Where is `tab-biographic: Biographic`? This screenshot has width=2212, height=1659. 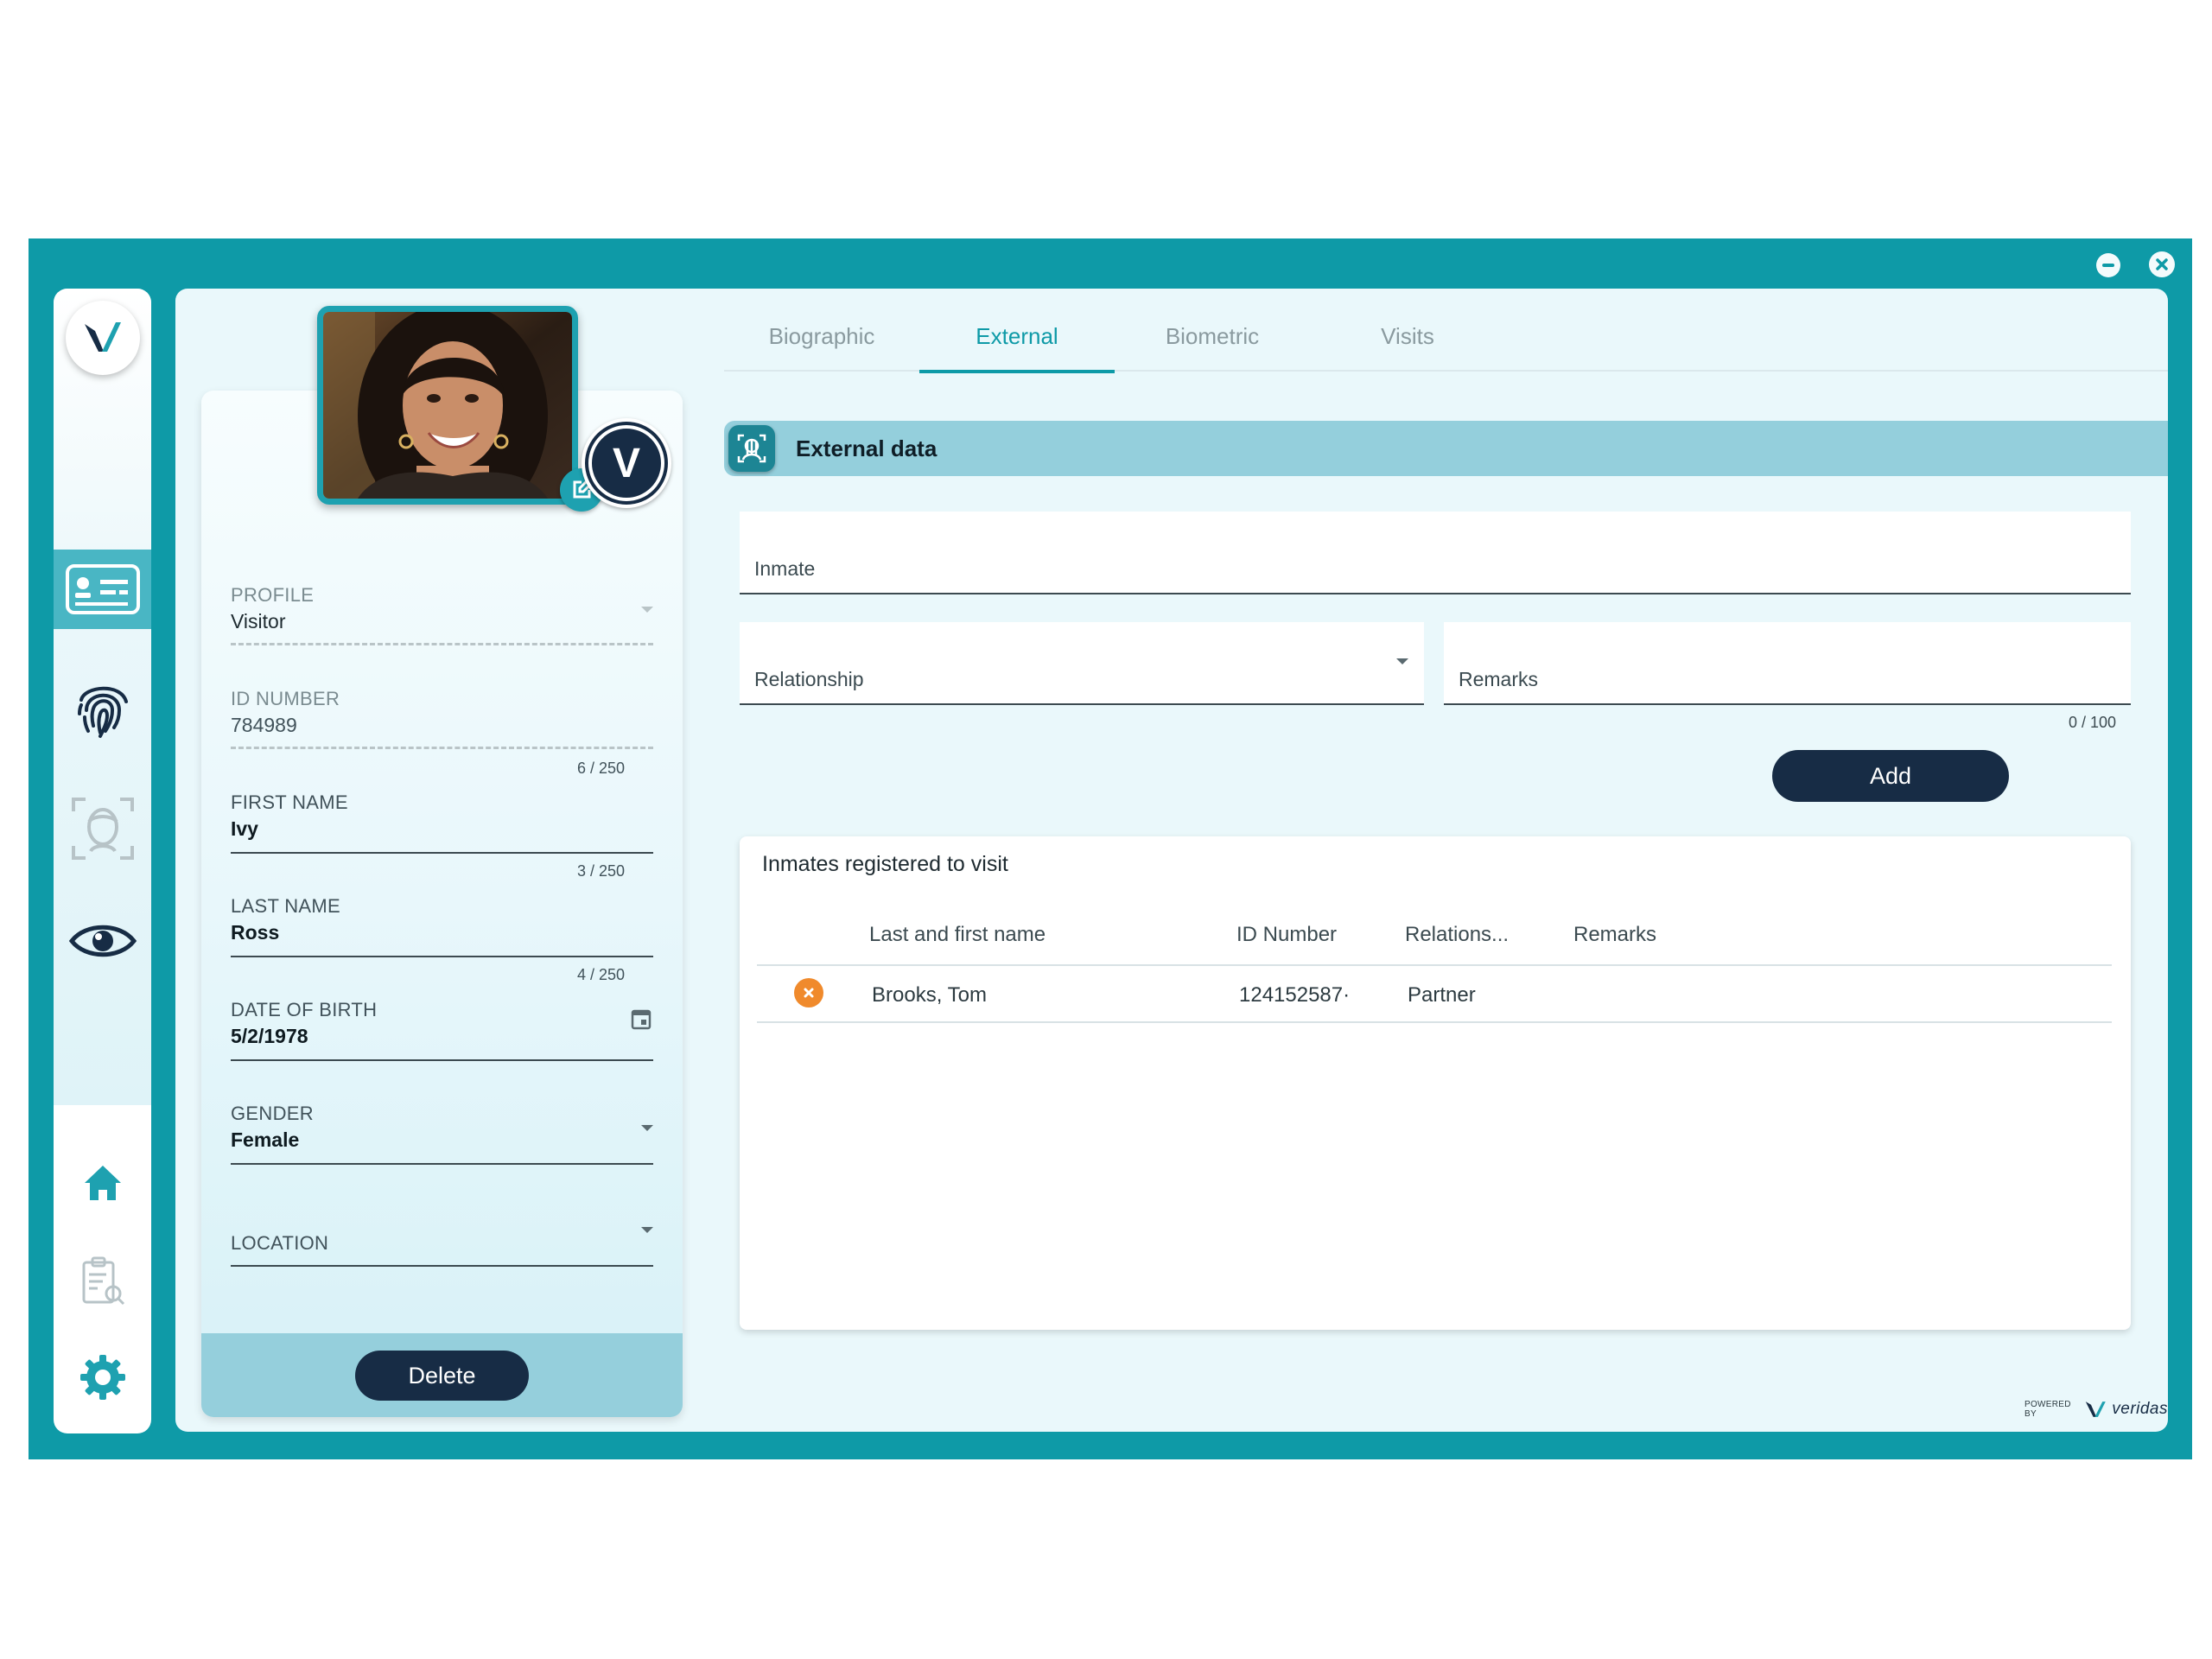
tab-biographic: Biographic is located at coordinates (821, 347).